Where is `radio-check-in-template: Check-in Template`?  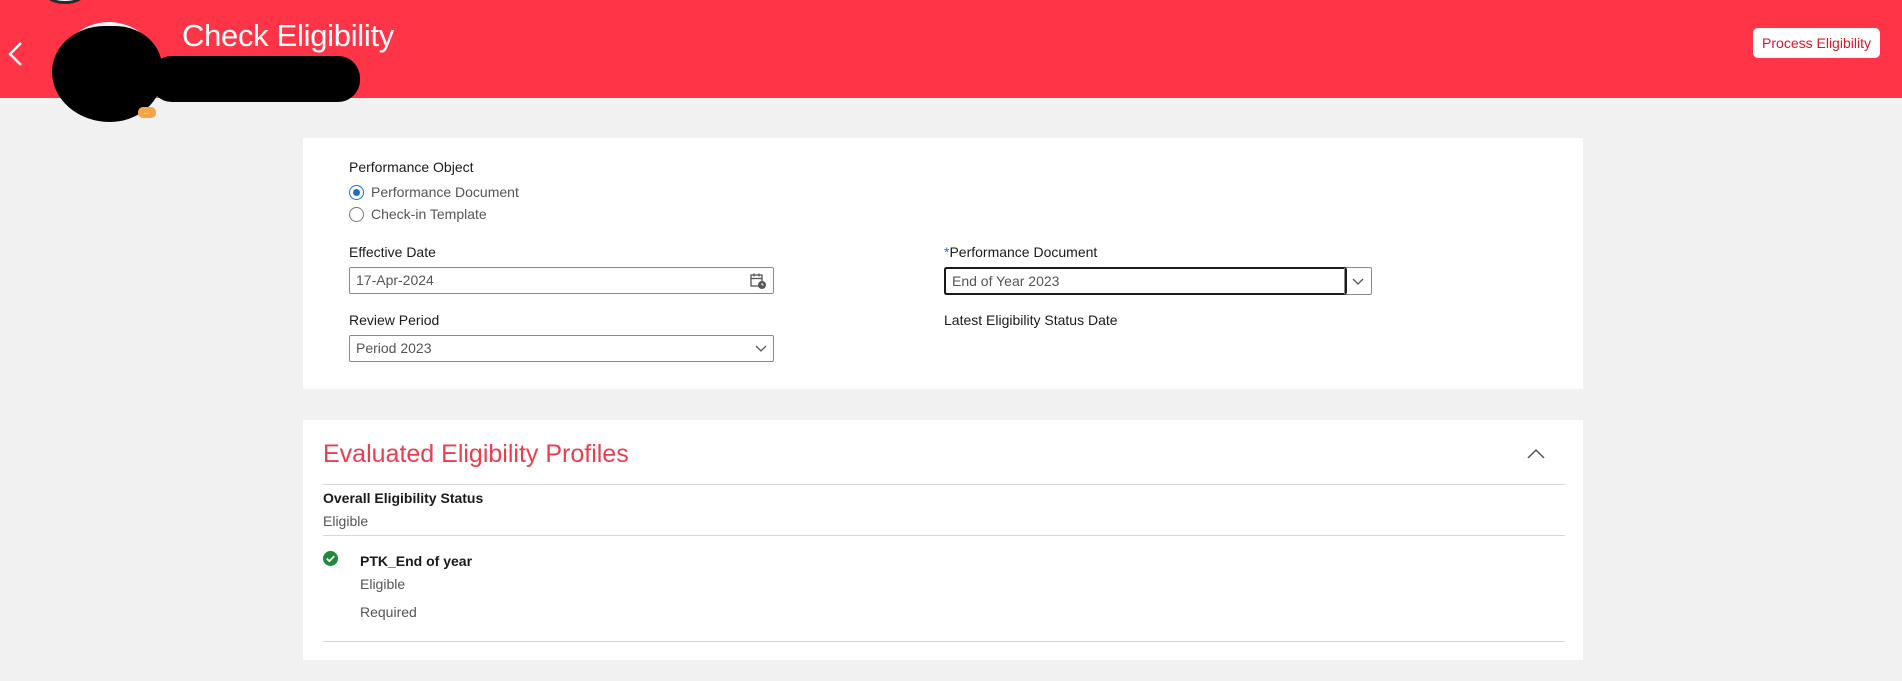
radio-check-in-template: Check-in Template is located at coordinates (418, 214).